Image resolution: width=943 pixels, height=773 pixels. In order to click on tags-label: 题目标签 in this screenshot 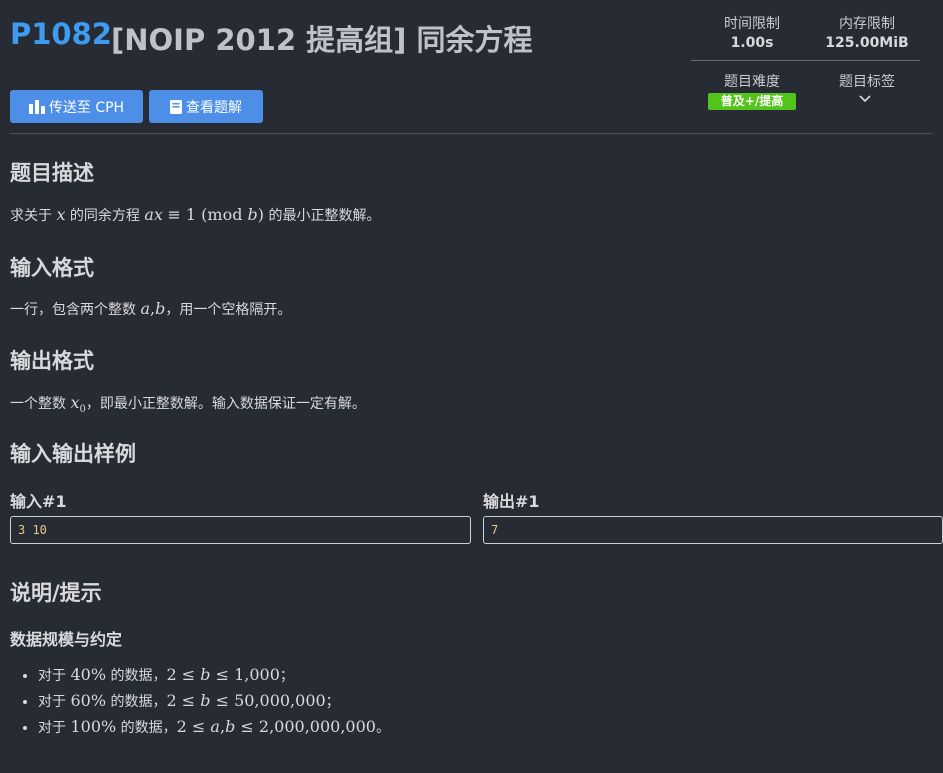, I will do `click(867, 81)`.